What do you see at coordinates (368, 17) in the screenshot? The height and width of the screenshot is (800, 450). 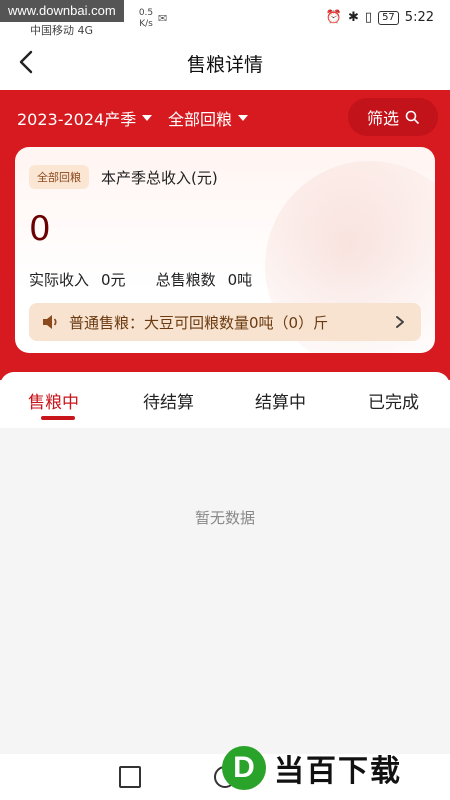 I see `vibrate-icon: ▯` at bounding box center [368, 17].